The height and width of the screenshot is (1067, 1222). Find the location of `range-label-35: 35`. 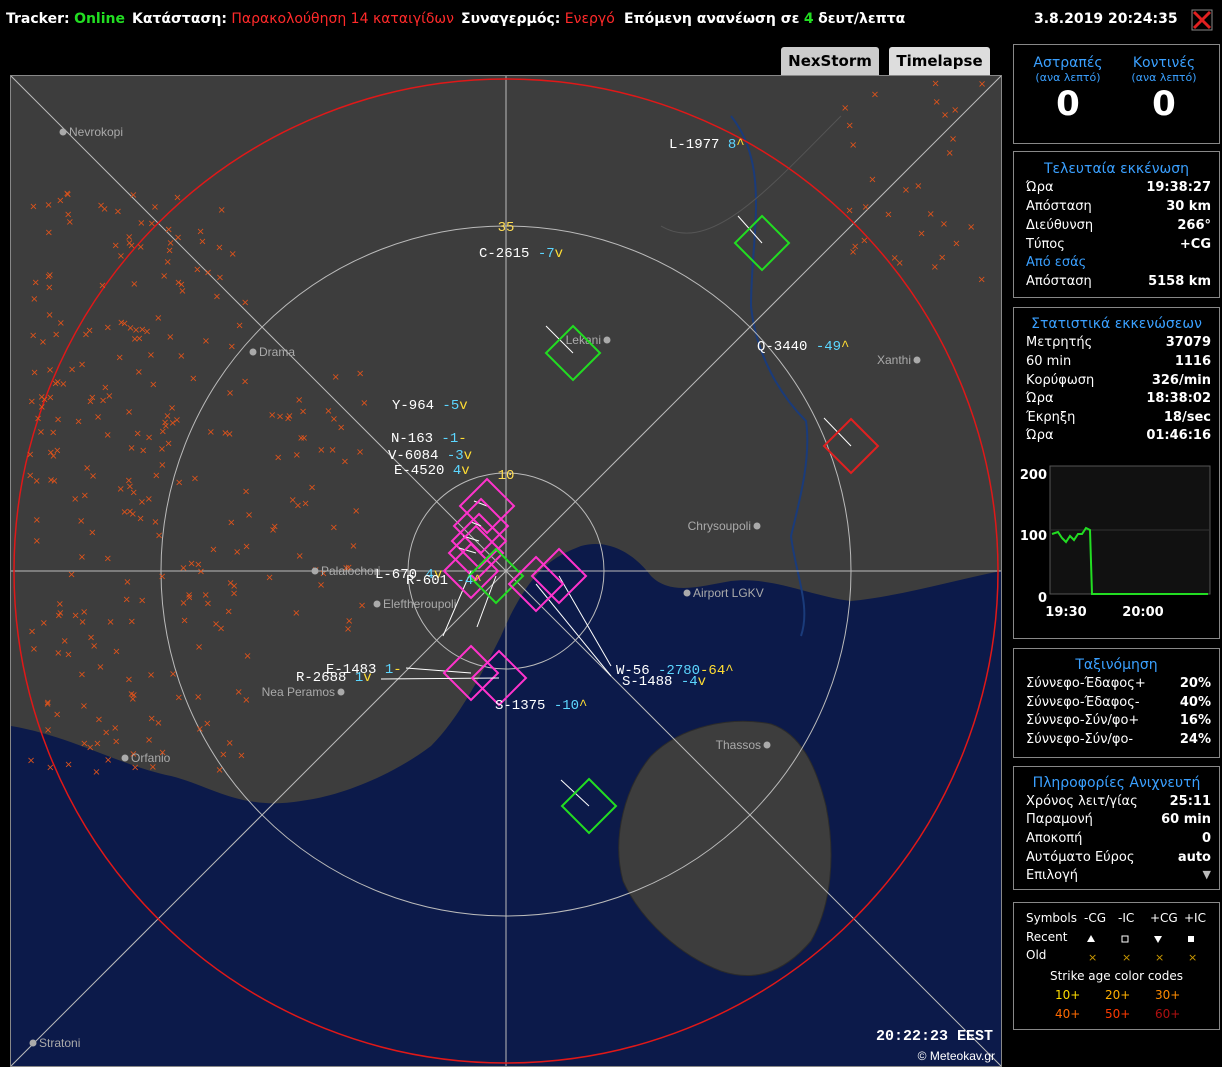

range-label-35: 35 is located at coordinates (506, 228).